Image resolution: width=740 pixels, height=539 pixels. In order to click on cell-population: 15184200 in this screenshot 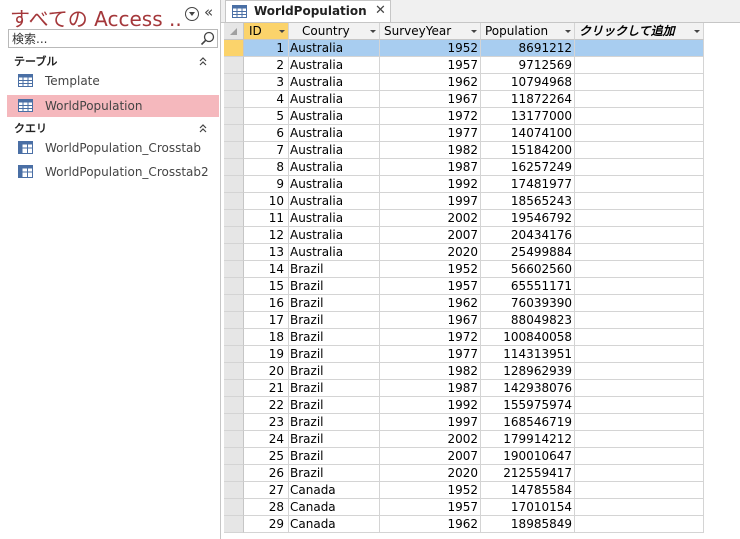, I will do `click(528, 150)`.